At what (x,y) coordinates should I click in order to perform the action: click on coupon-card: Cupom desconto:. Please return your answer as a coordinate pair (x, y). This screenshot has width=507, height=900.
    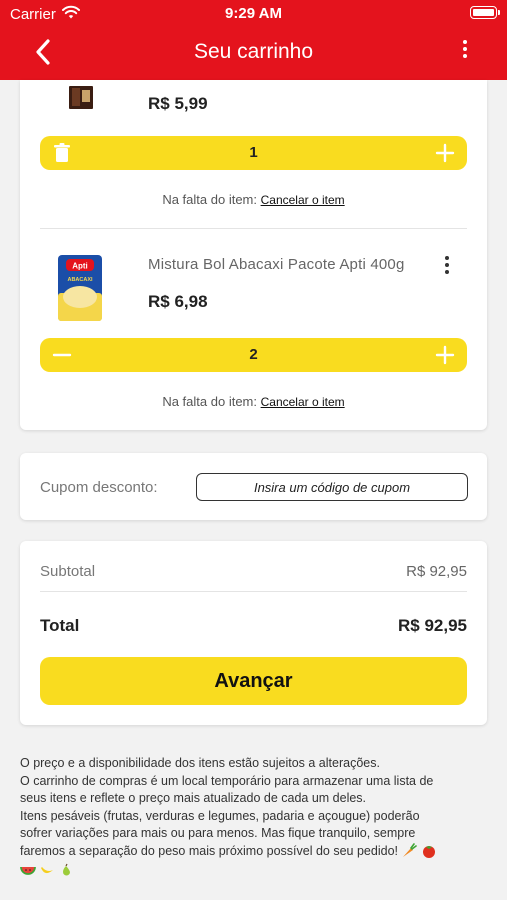
    Looking at the image, I should click on (253, 486).